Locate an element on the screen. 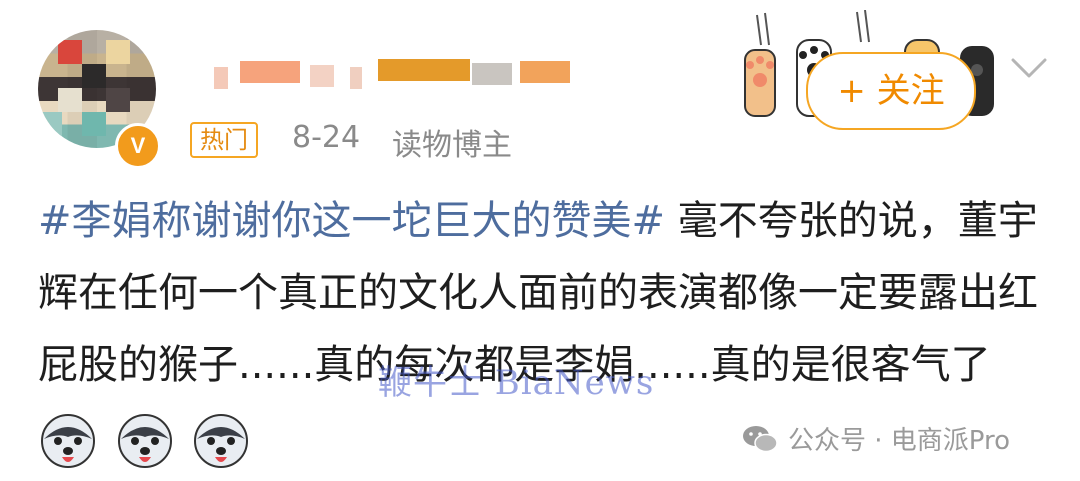  follow-button: + 关注 is located at coordinates (891, 91).